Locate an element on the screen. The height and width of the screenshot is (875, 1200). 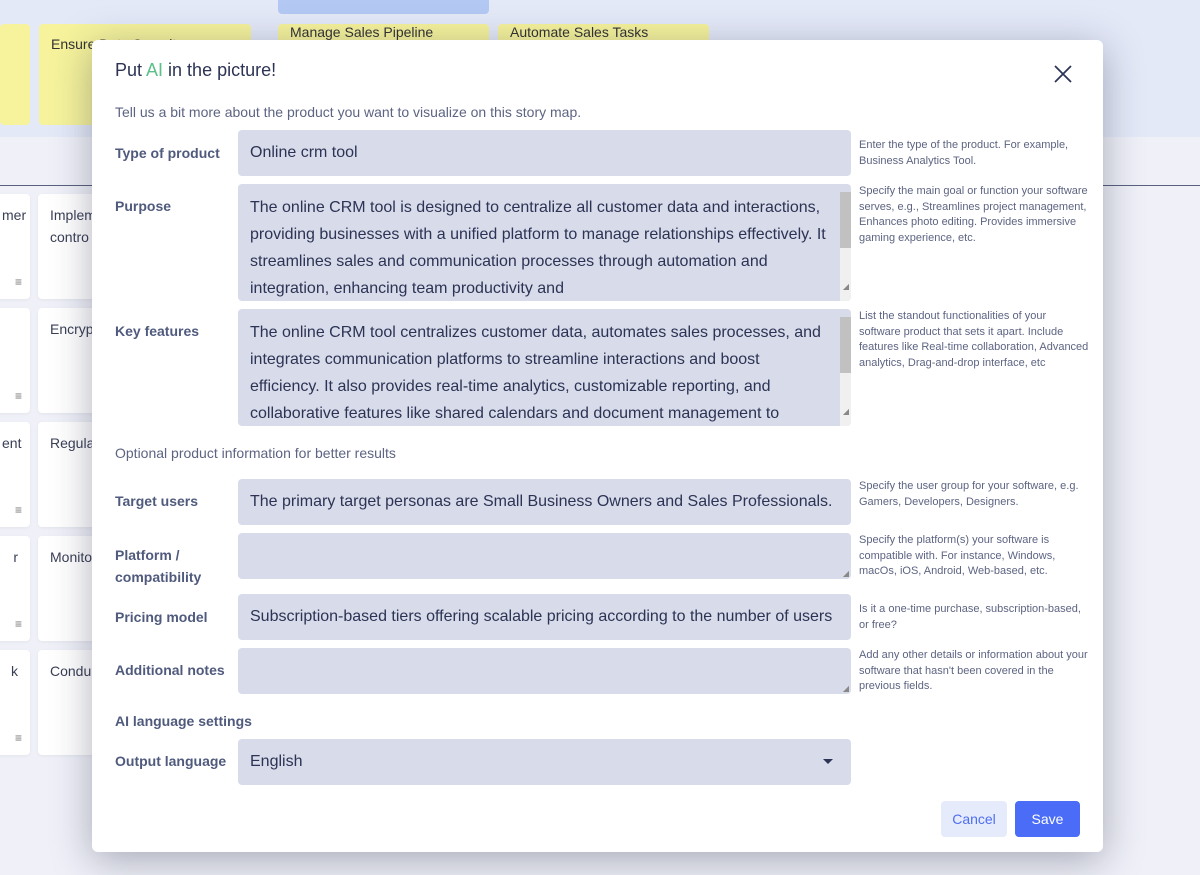
notes-label: Additional notes is located at coordinates (170, 670).